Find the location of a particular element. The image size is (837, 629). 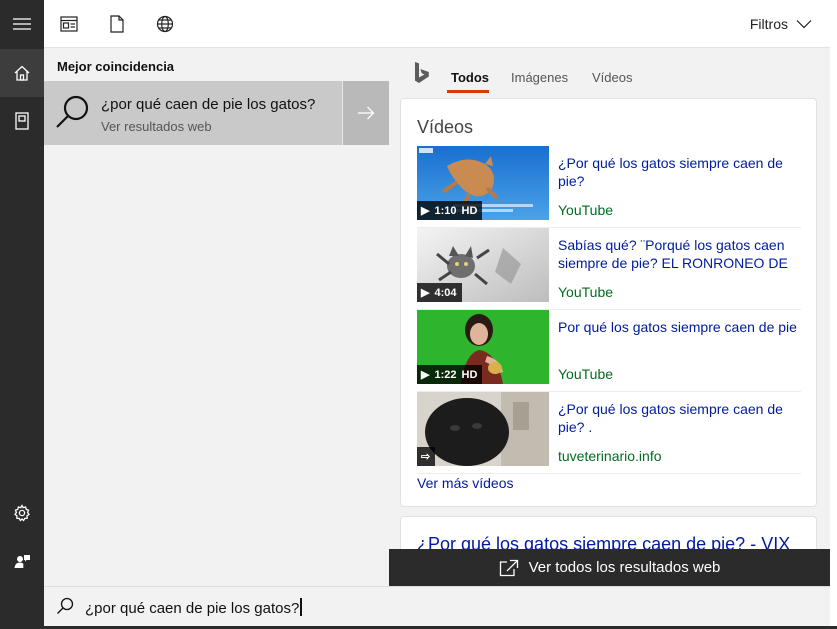

tab-todos: Todos is located at coordinates (470, 77).